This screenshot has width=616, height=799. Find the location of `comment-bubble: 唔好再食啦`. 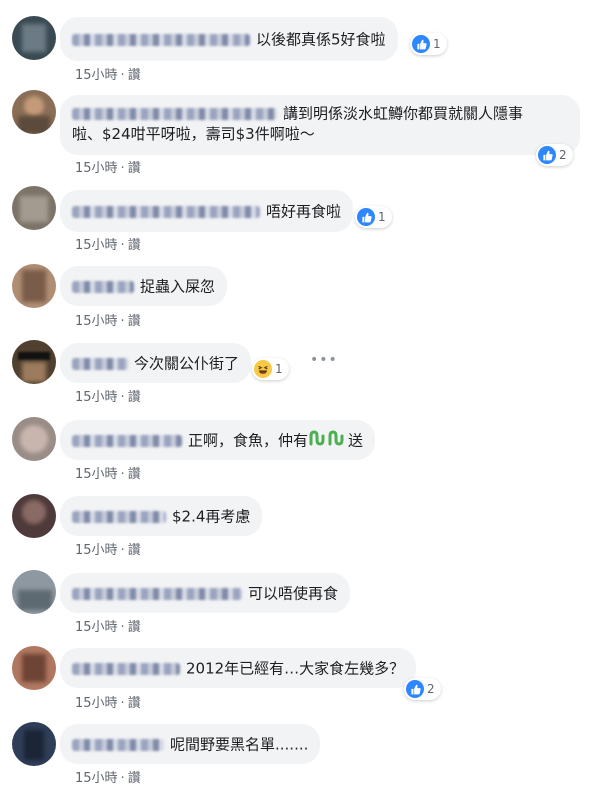

comment-bubble: 唔好再食啦 is located at coordinates (207, 211).